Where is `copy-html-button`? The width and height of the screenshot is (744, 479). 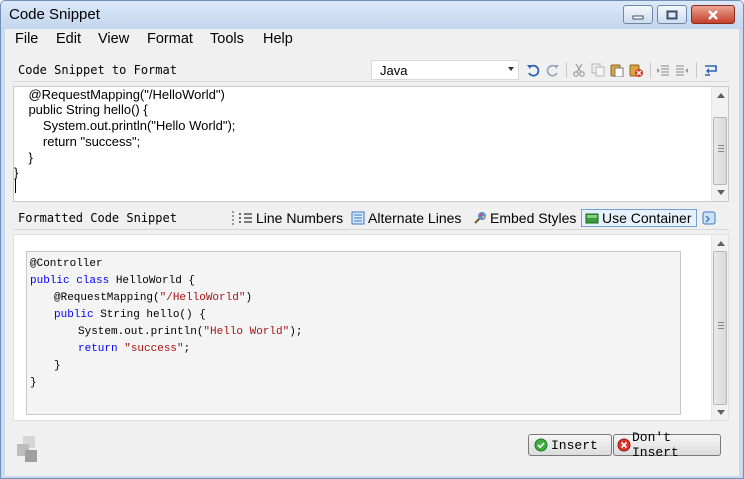
copy-html-button is located at coordinates (709, 218).